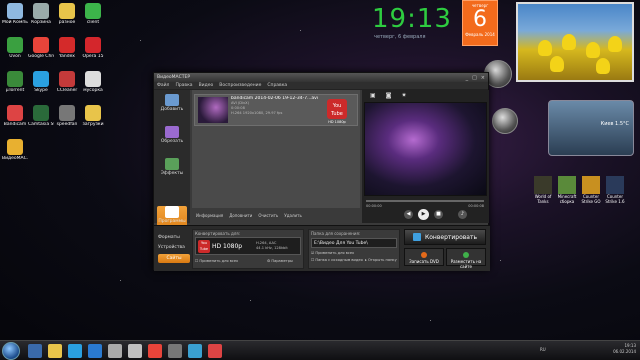 This screenshot has width=640, height=360. Describe the element at coordinates (462, 214) in the screenshot. I see `volume-icon: ♪` at that location.